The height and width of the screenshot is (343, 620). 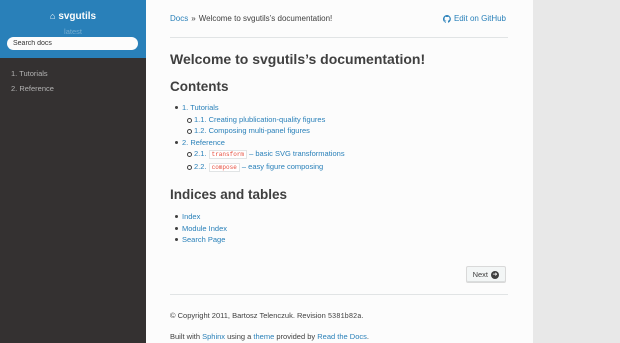 What do you see at coordinates (297, 153) in the screenshot?
I see `toc-text: – basic SVG transformations` at bounding box center [297, 153].